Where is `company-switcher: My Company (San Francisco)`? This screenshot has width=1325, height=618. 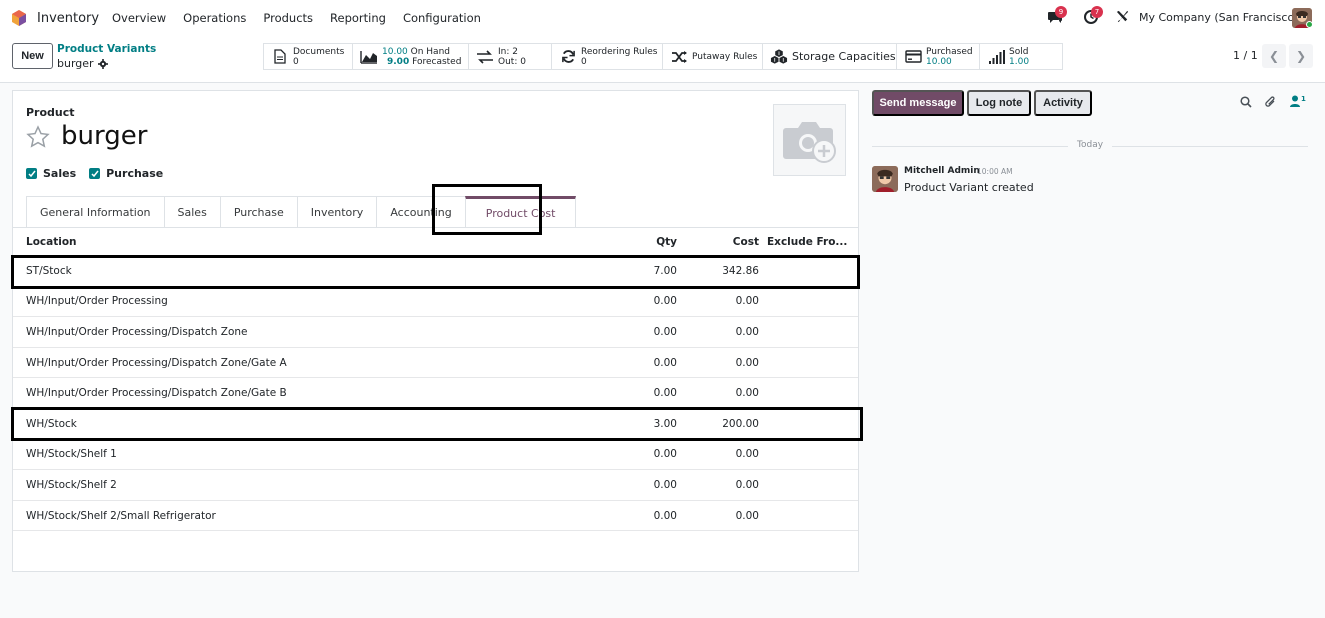 company-switcher: My Company (San Francisco) is located at coordinates (1218, 17).